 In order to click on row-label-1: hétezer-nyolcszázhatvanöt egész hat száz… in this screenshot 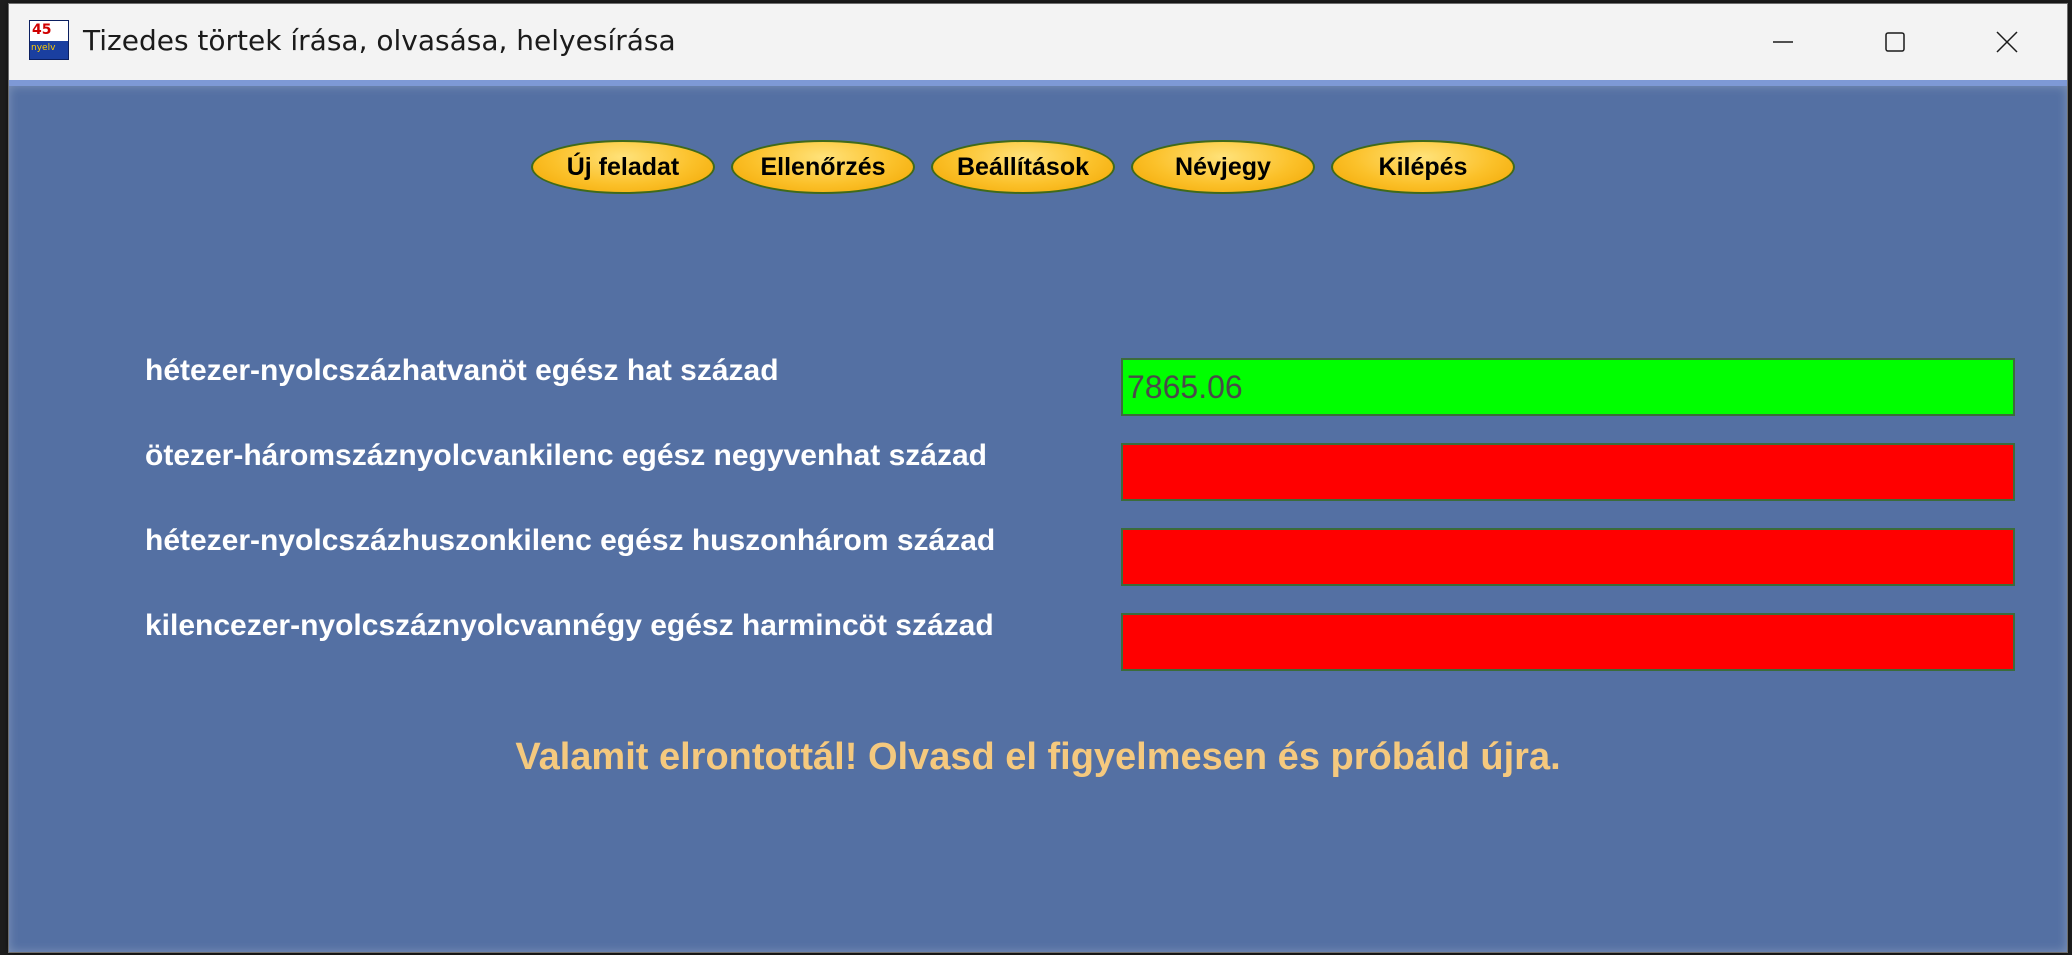, I will do `click(462, 370)`.